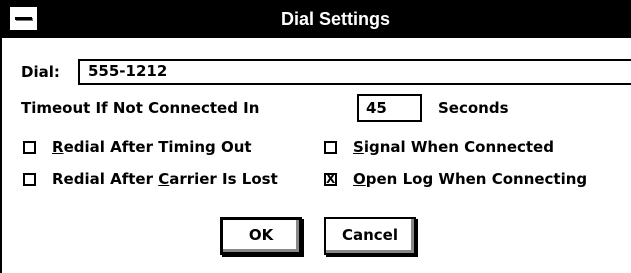 Image resolution: width=631 pixels, height=273 pixels. What do you see at coordinates (335, 19) in the screenshot?
I see `window-title: Dial Settings` at bounding box center [335, 19].